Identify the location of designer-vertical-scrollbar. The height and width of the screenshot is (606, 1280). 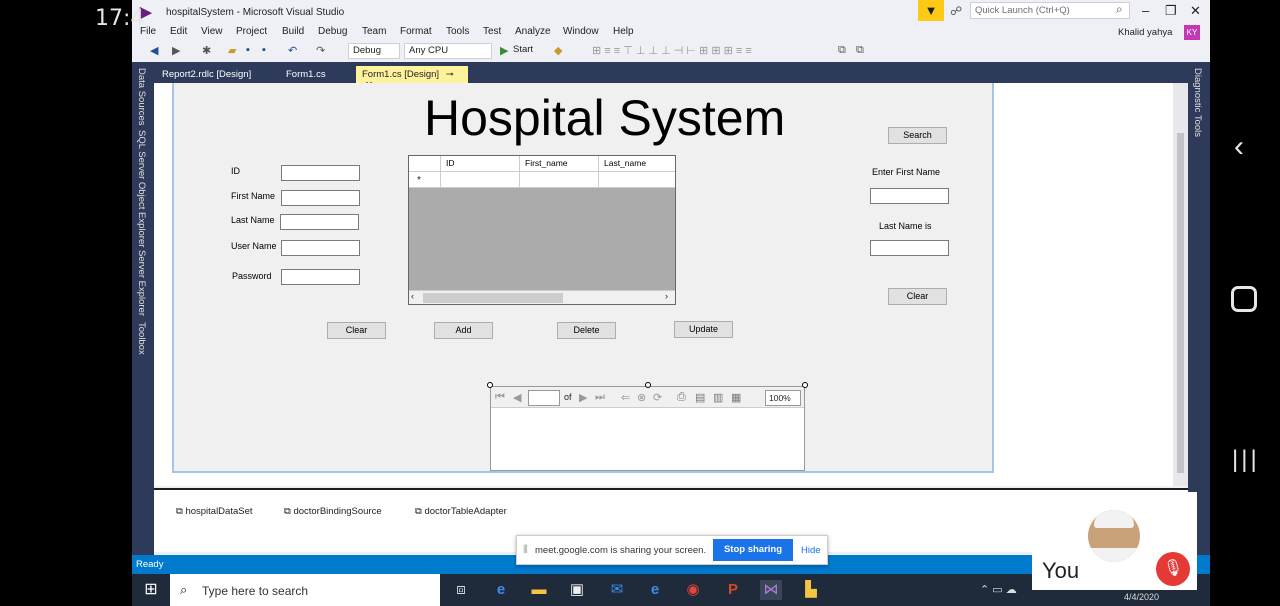
(1180, 284).